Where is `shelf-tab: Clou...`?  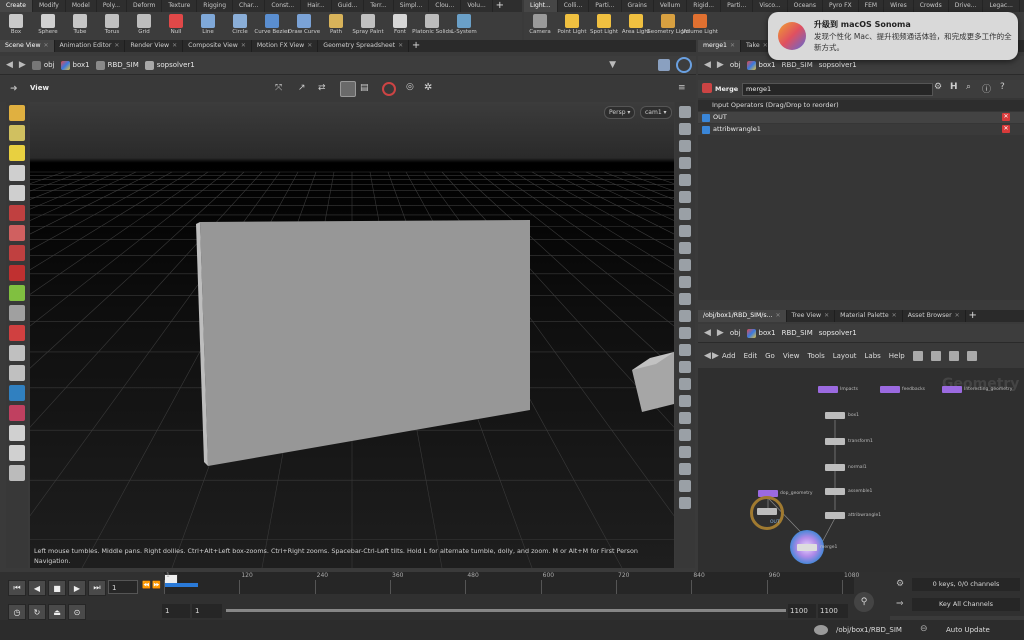
shelf-tab: Clou... is located at coordinates (445, 6).